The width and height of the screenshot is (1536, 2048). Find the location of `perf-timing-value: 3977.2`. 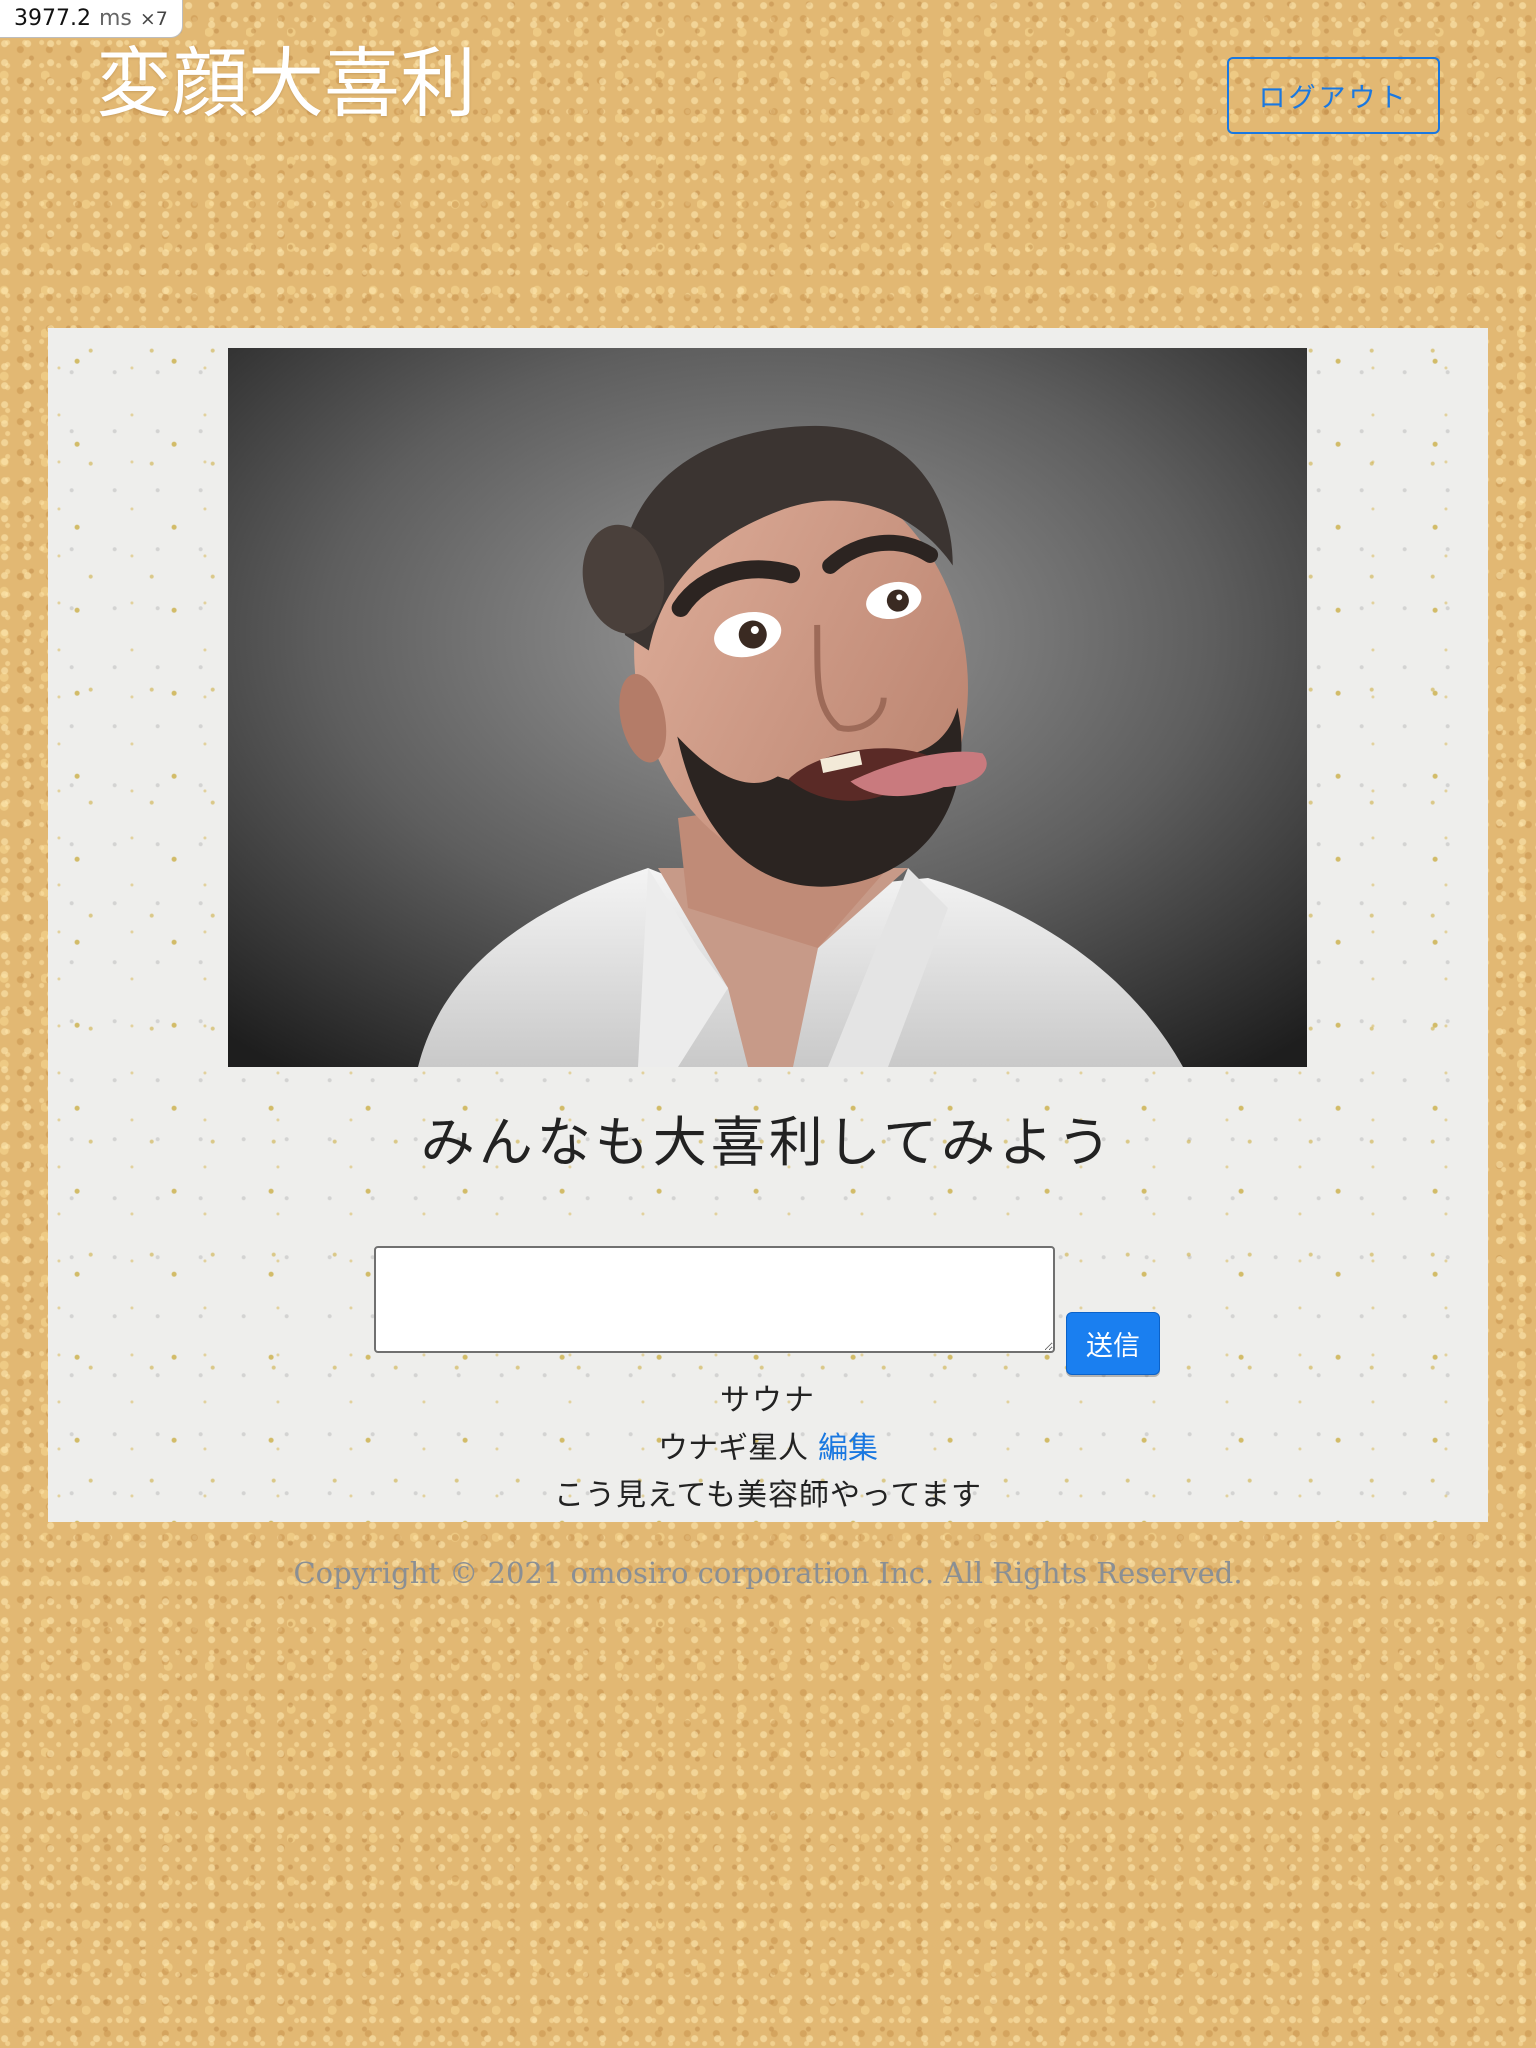

perf-timing-value: 3977.2 is located at coordinates (52, 18).